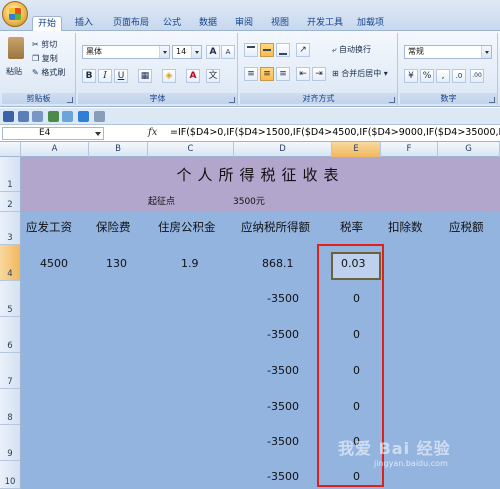 This screenshot has height=489, width=500. Describe the element at coordinates (10, 407) in the screenshot. I see `row-header-8: 8` at that location.